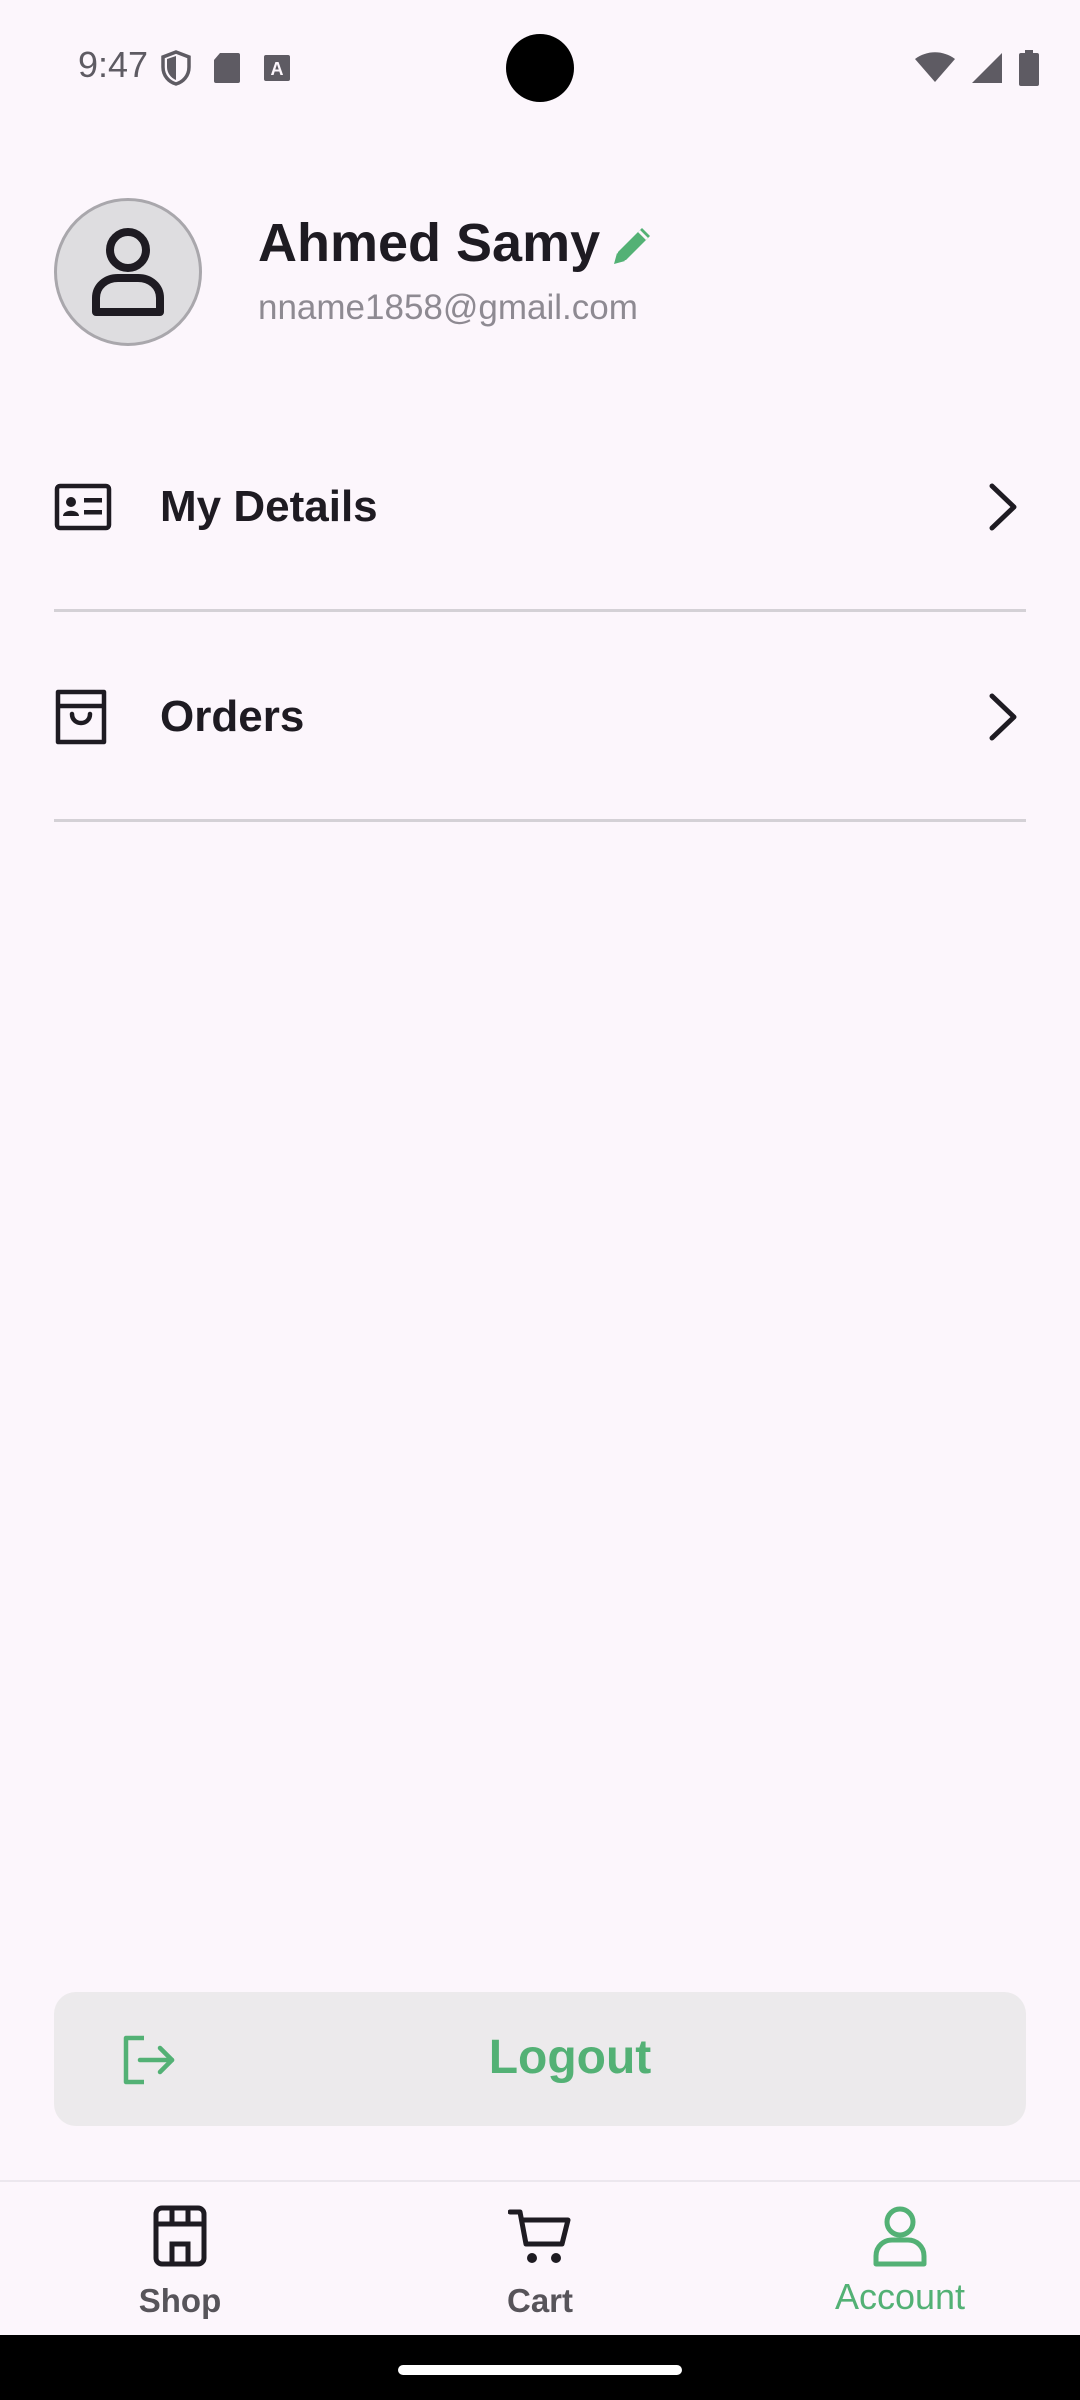  I want to click on text-format-icon: A, so click(277, 68).